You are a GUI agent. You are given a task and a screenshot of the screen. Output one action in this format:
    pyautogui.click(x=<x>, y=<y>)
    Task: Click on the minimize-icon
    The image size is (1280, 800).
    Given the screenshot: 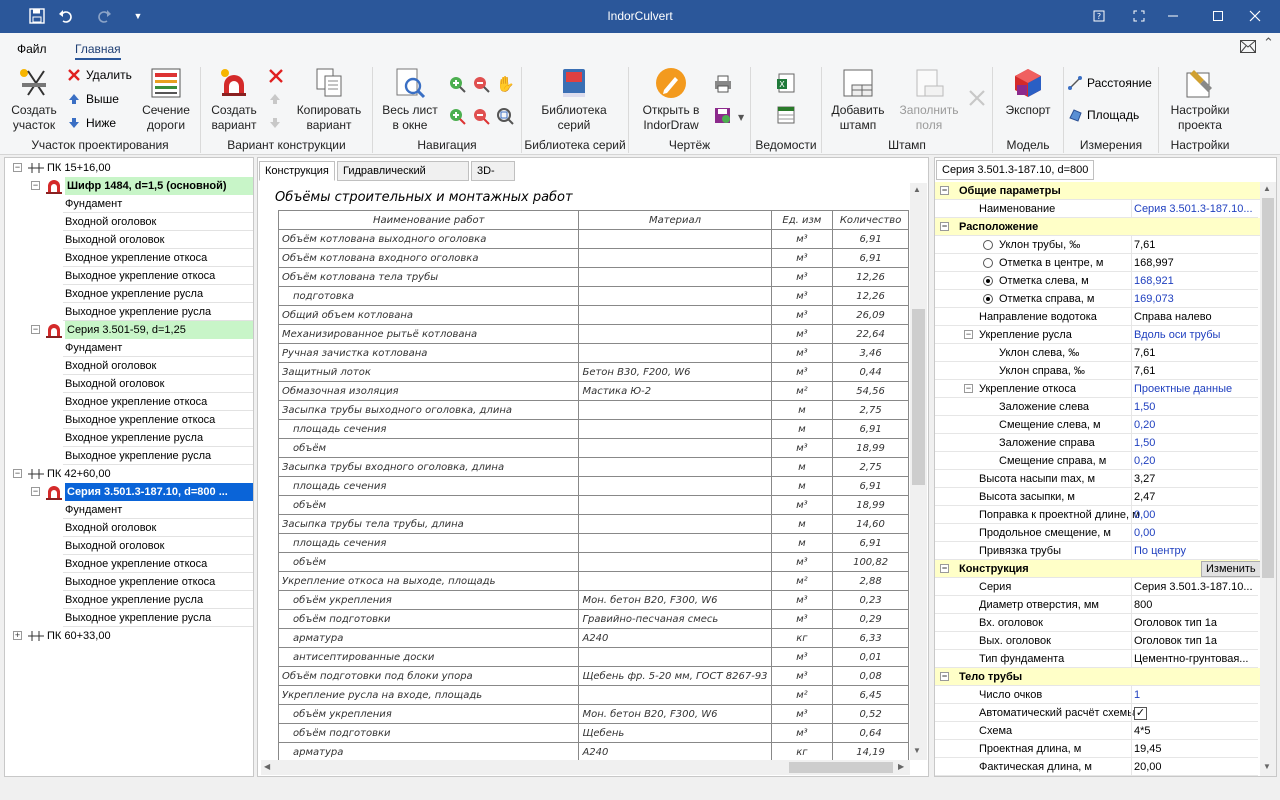 What is the action you would take?
    pyautogui.click(x=1173, y=16)
    